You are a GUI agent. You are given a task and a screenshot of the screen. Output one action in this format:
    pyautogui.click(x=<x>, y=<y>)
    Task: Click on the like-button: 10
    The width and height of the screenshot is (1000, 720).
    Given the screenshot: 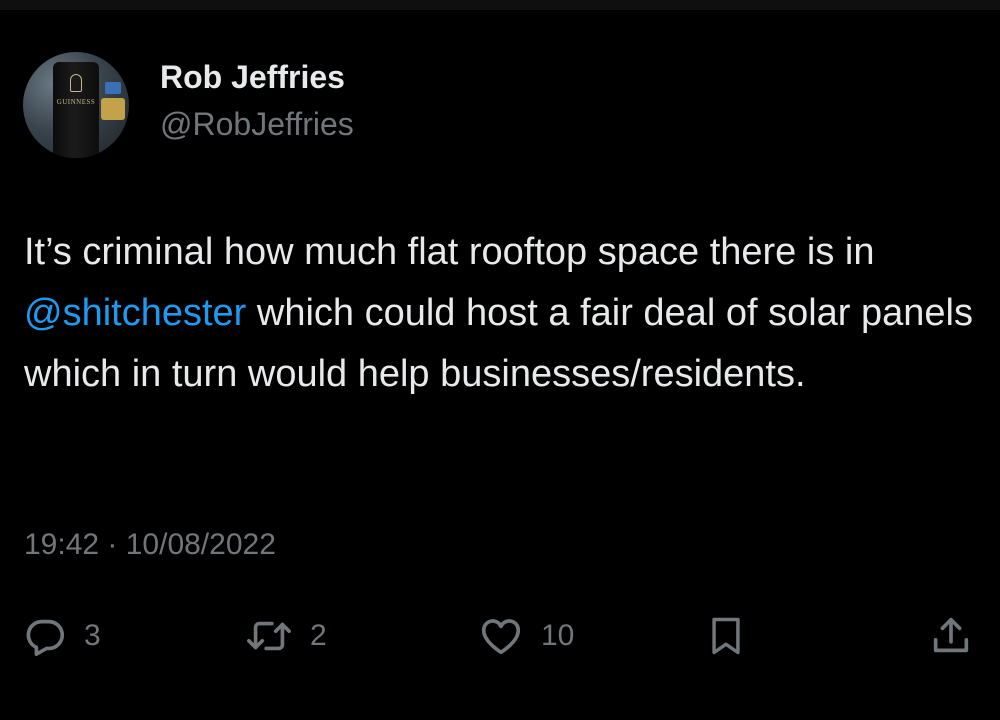 What is the action you would take?
    pyautogui.click(x=525, y=636)
    